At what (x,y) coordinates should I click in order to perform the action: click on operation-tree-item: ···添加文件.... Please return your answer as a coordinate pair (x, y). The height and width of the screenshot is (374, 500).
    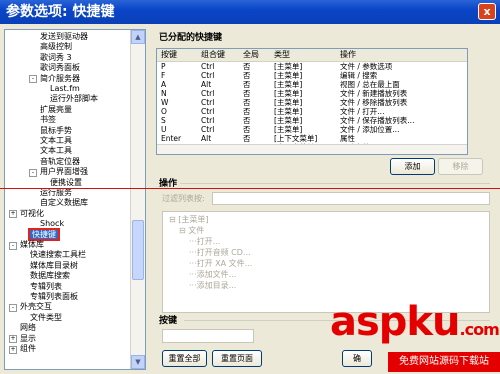
    Looking at the image, I should click on (212, 275).